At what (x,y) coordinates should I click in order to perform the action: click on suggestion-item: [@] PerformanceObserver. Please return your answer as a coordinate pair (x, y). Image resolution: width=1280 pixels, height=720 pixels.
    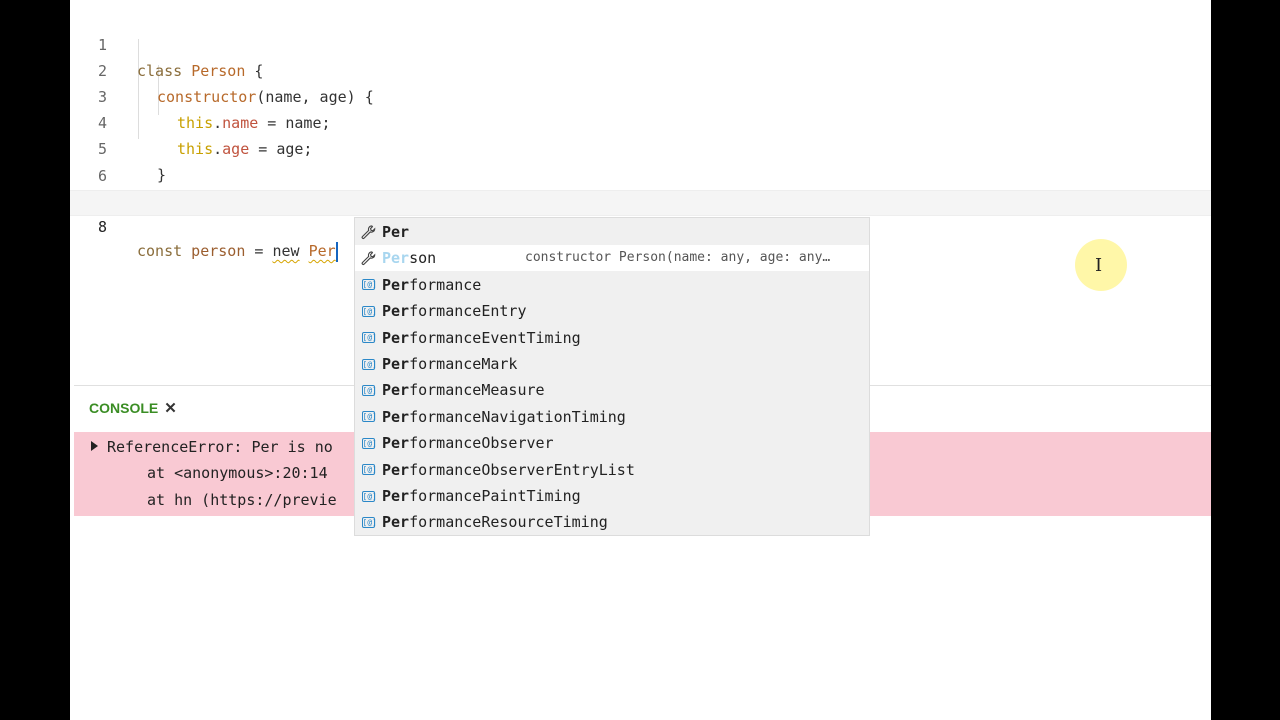
    Looking at the image, I should click on (612, 443).